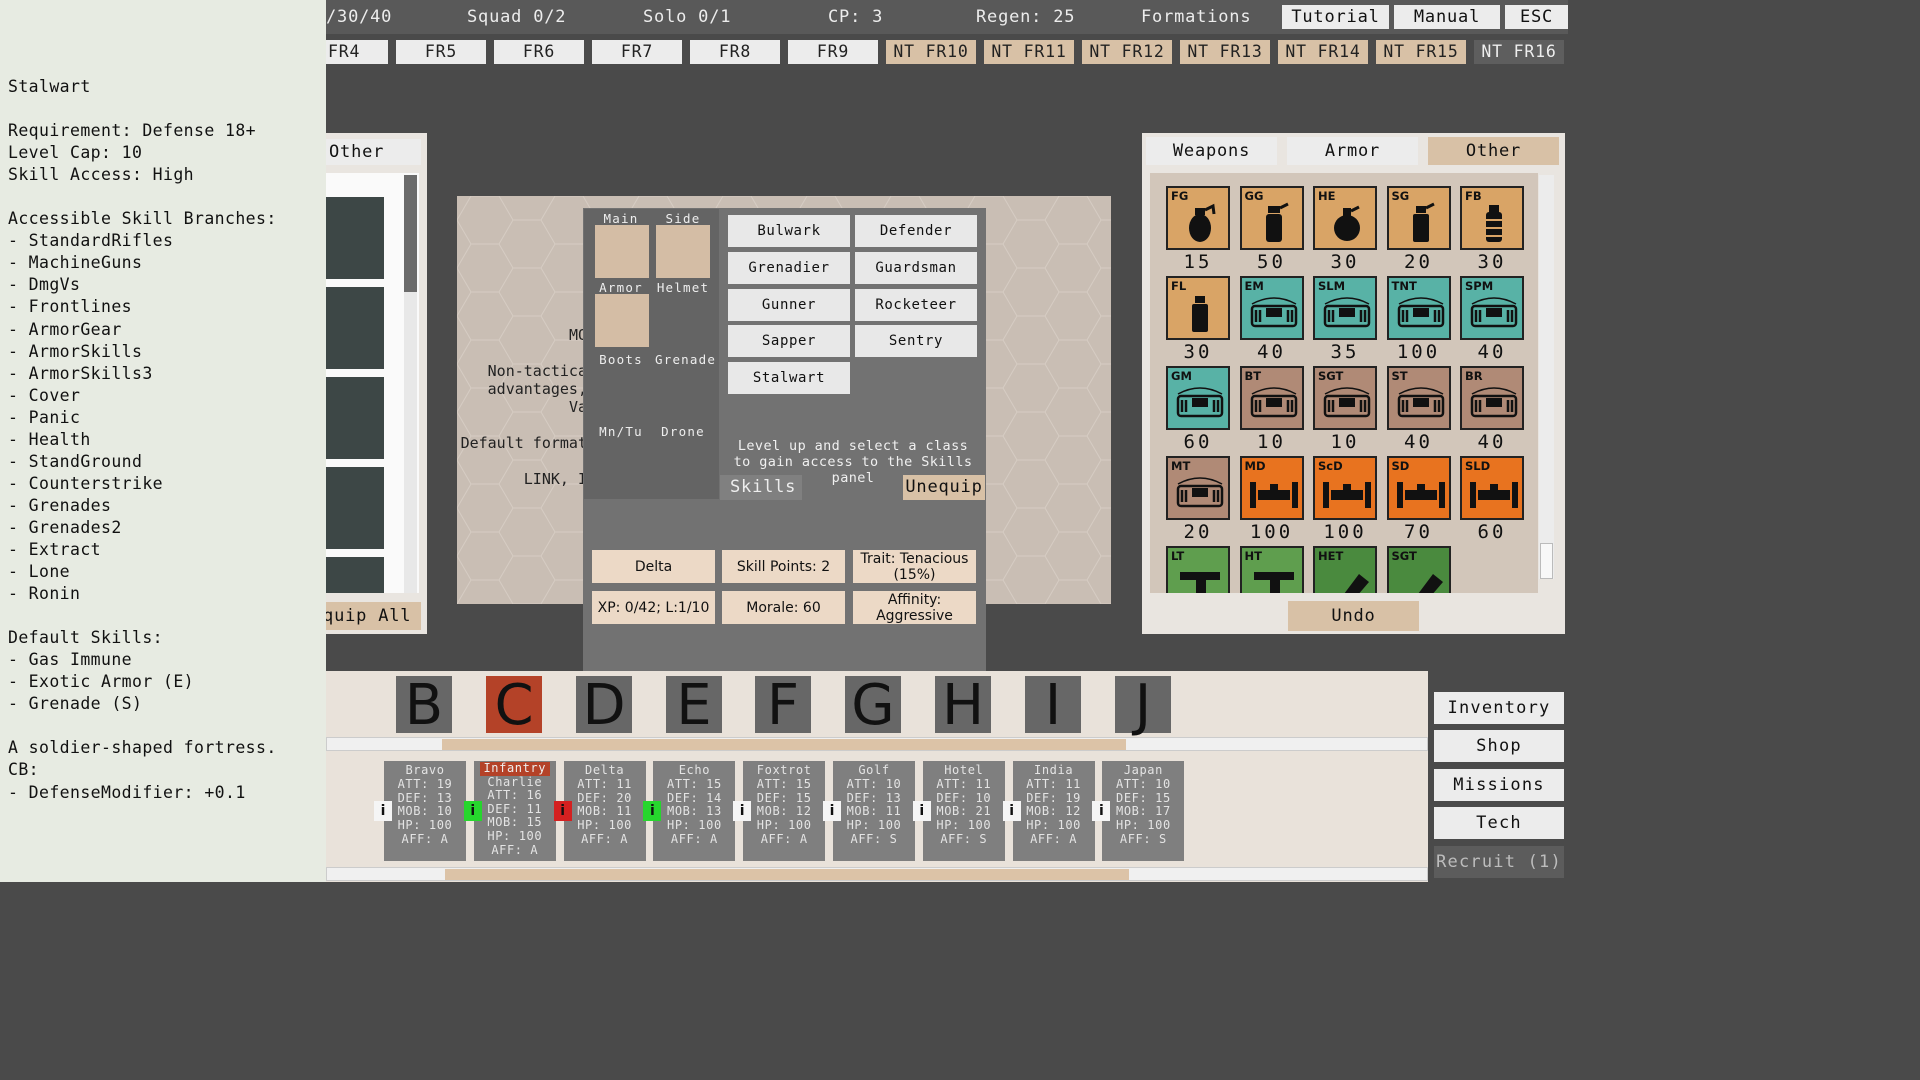 This screenshot has height=1080, width=1920. Describe the element at coordinates (694, 811) in the screenshot. I see `soldier-card: Echo ATT: 15 DEF: 14 MOB: 13 HP: 100 AFF: A` at that location.